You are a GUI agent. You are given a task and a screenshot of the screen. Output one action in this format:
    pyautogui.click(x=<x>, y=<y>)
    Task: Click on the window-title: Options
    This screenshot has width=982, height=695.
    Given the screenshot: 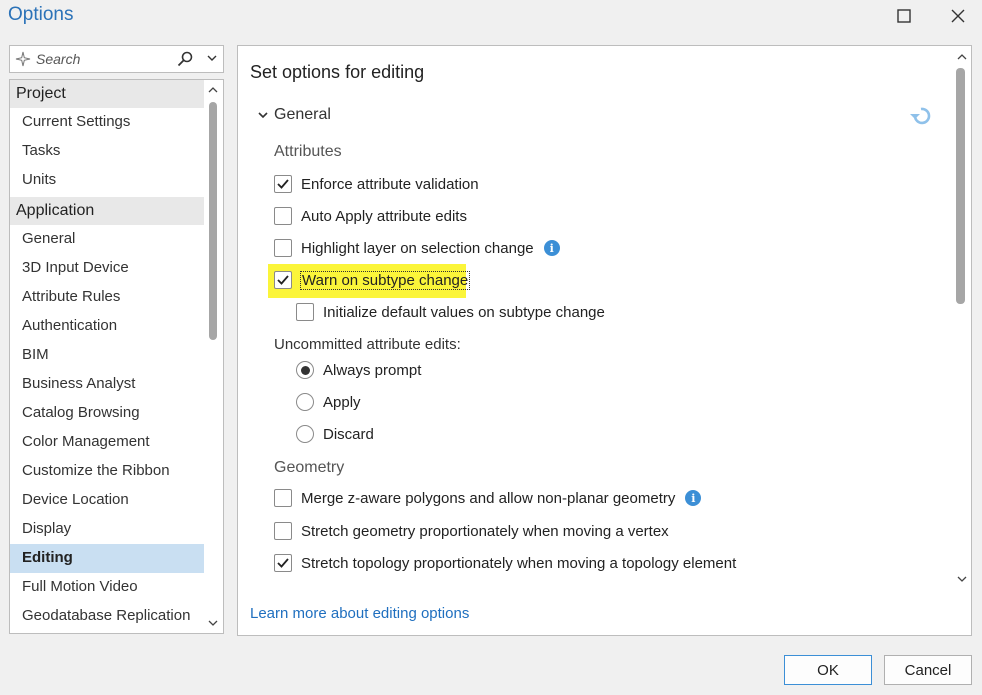 What is the action you would take?
    pyautogui.click(x=41, y=14)
    